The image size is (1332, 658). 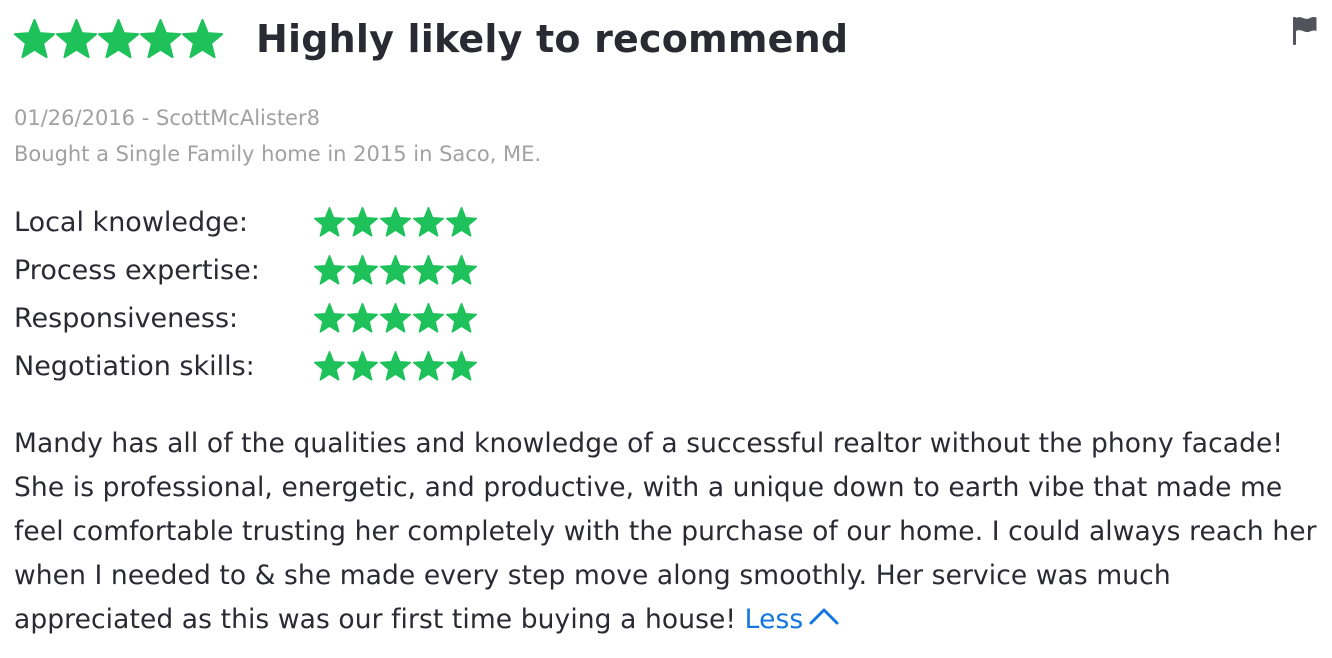 I want to click on overall-rating-stars, so click(x=119, y=39).